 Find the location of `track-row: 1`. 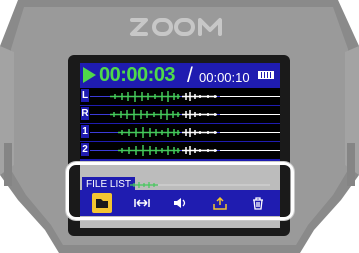

track-row: 1 is located at coordinates (180, 133).